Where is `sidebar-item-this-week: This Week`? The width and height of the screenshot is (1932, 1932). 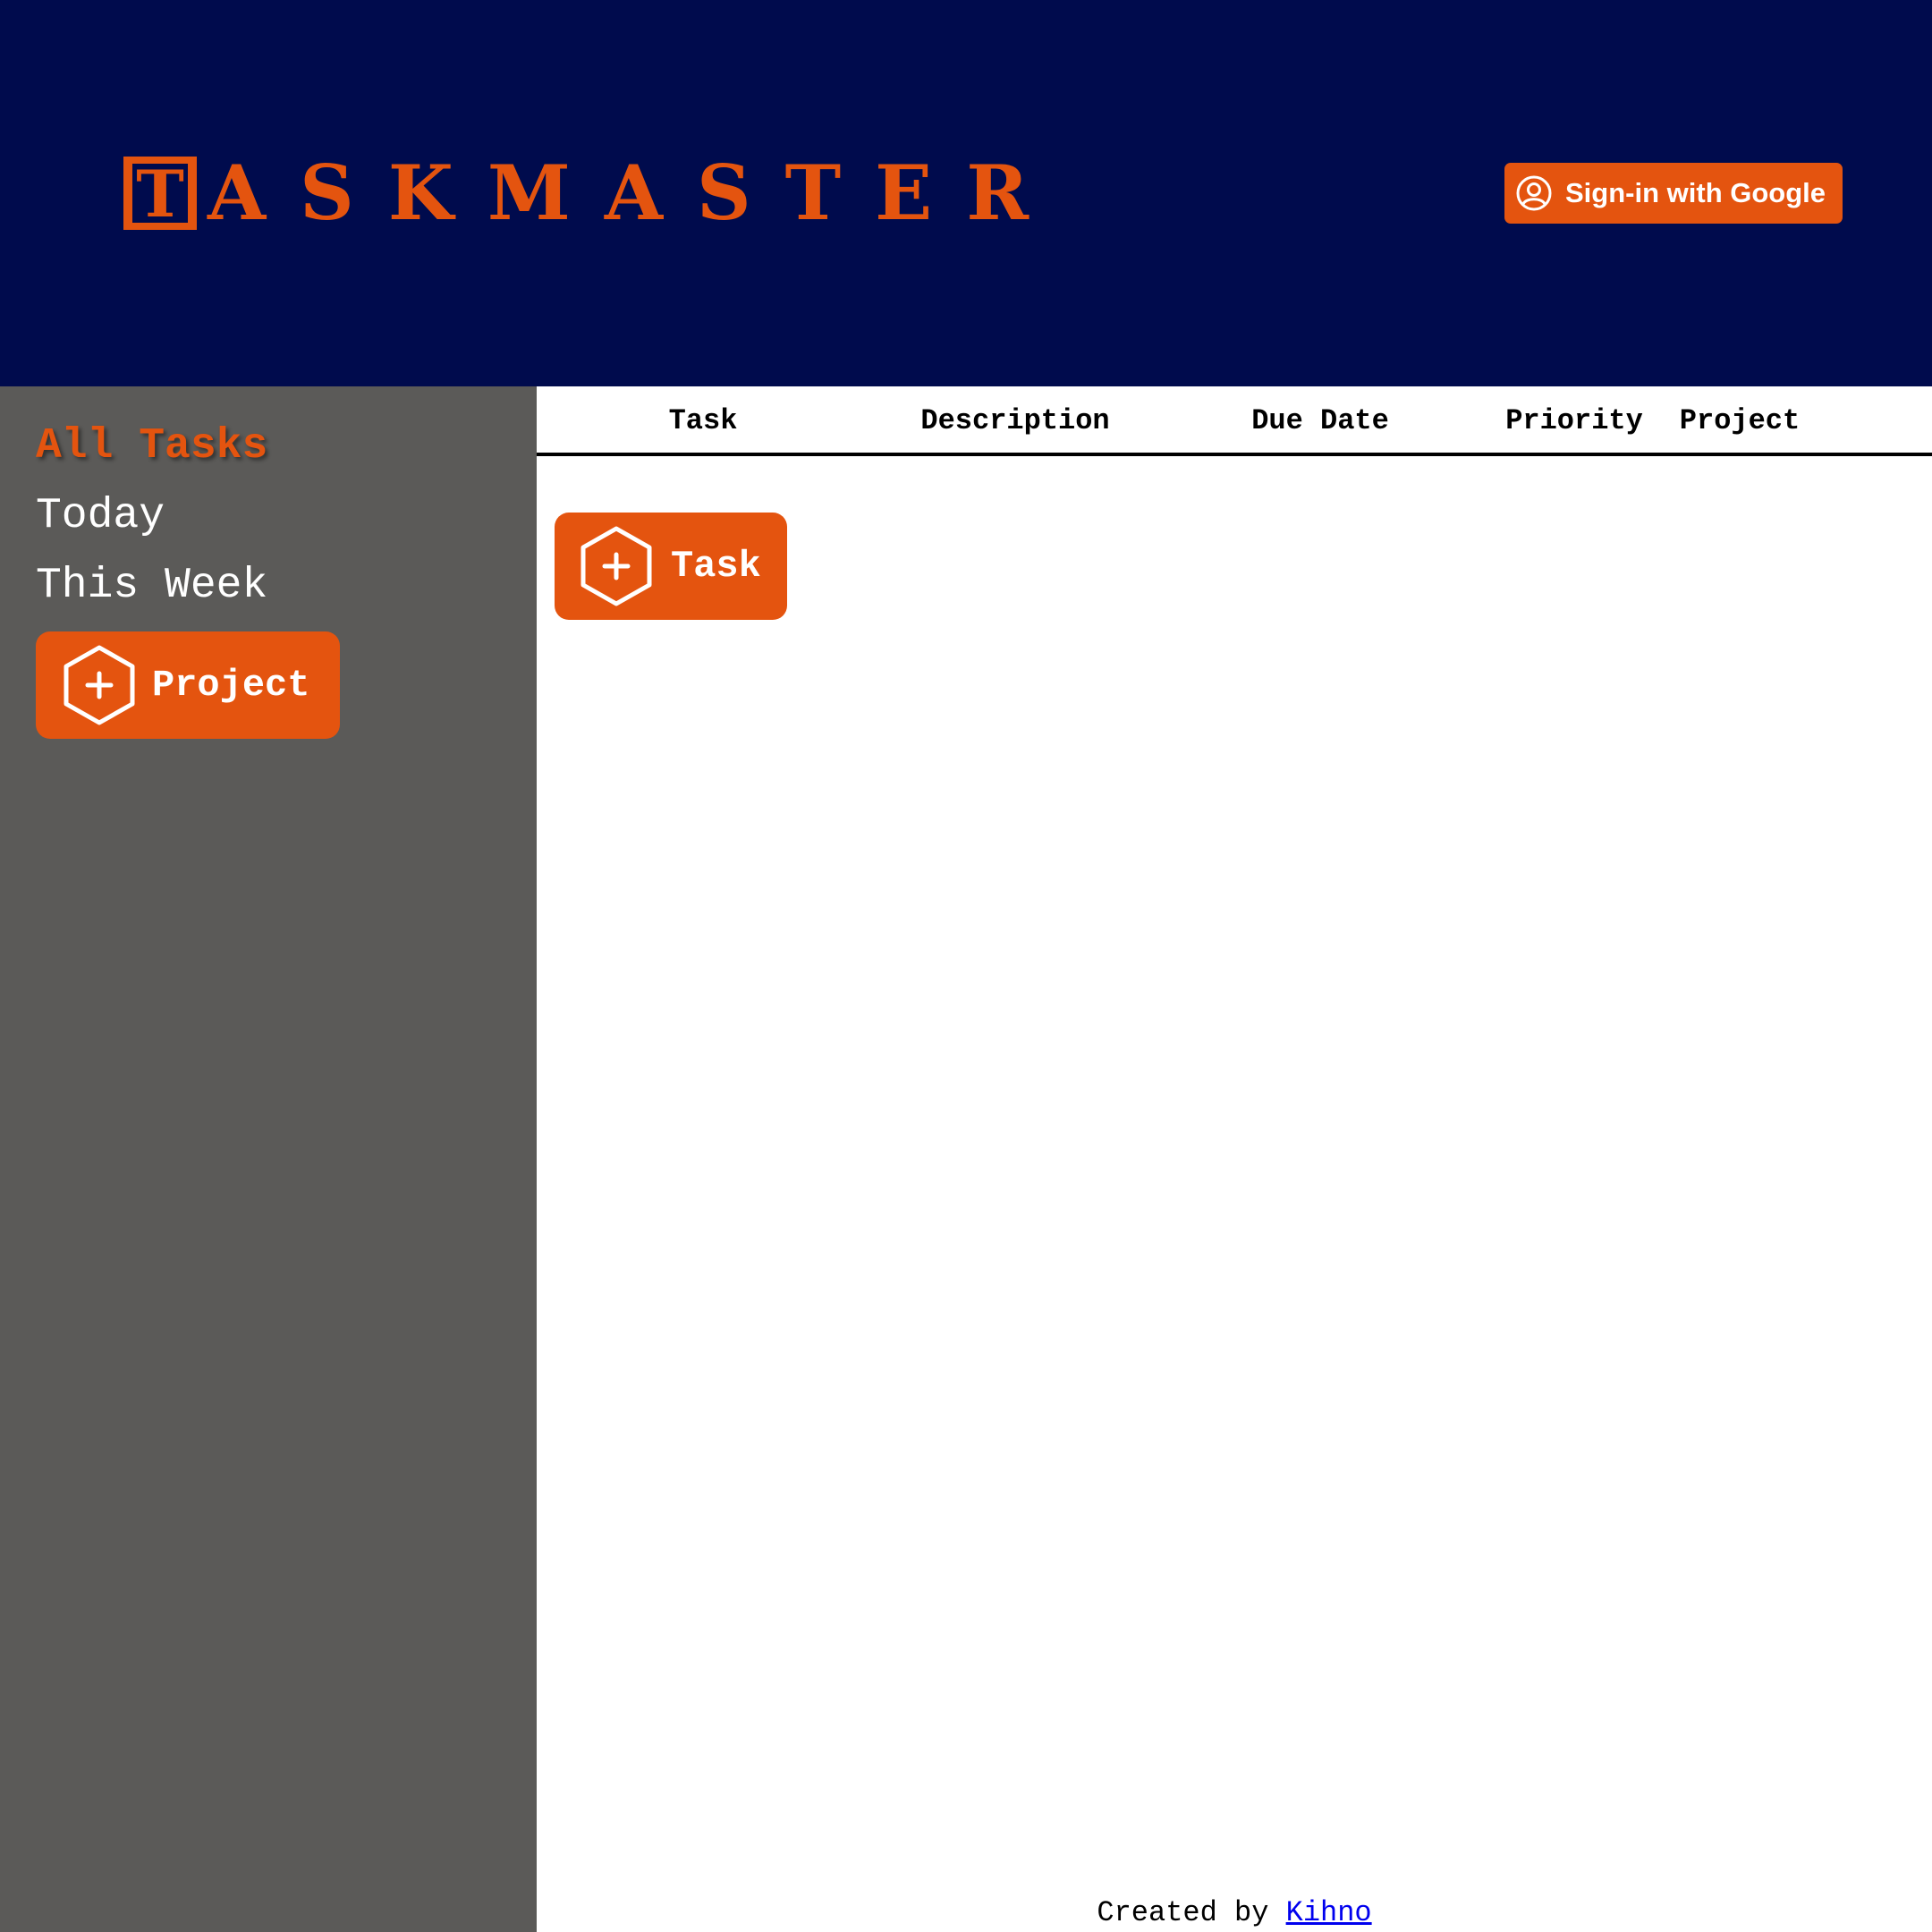 sidebar-item-this-week: This Week is located at coordinates (151, 586).